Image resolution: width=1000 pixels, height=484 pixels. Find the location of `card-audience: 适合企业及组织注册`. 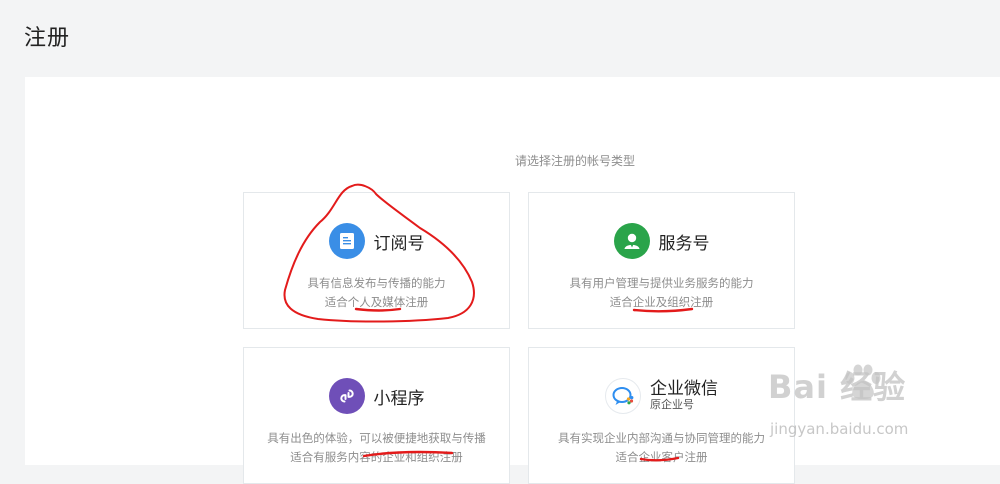

card-audience: 适合企业及组织注册 is located at coordinates (661, 302).